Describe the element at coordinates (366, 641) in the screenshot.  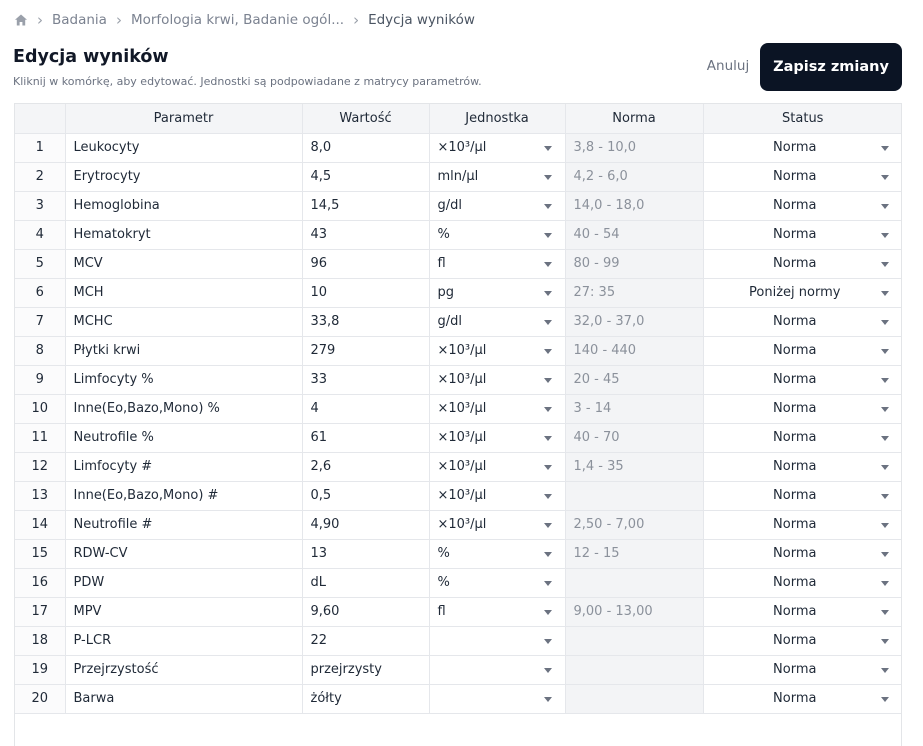
I see `value-cell: 22` at that location.